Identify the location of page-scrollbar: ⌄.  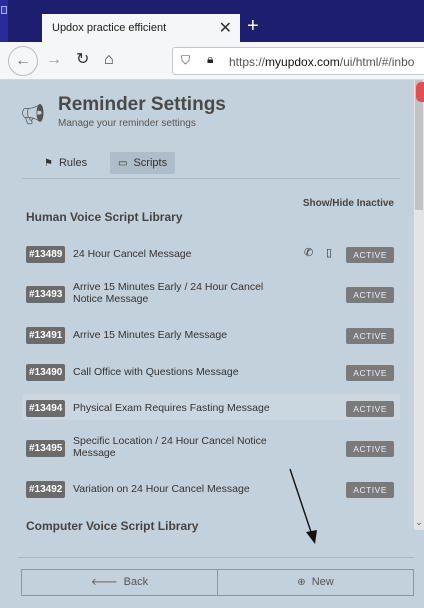
(419, 305).